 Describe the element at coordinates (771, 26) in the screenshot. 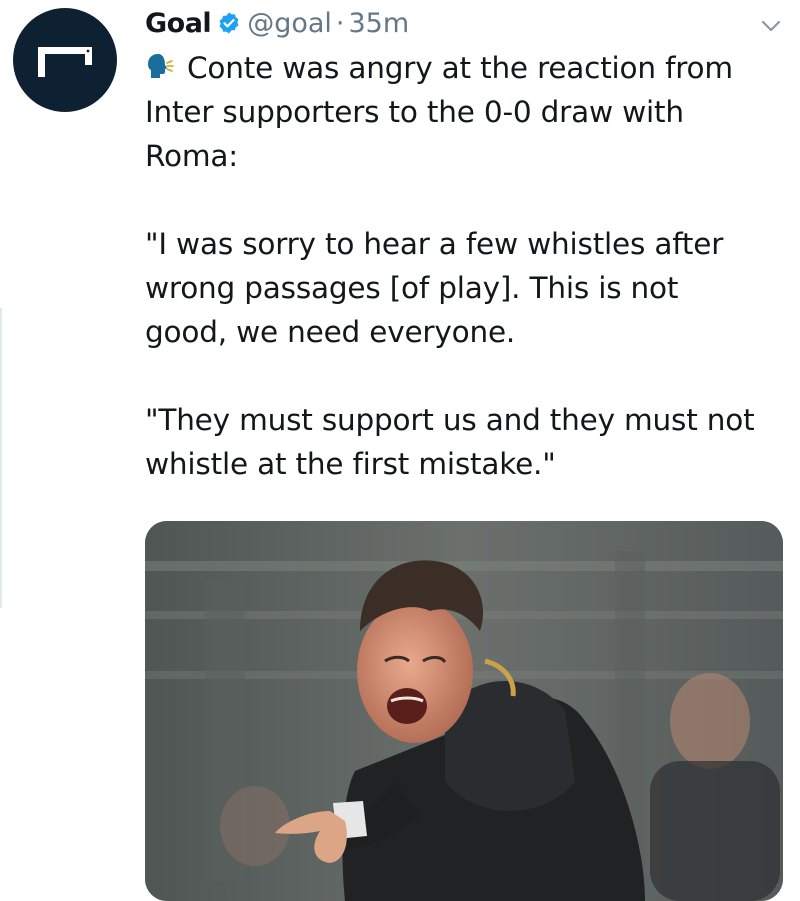

I see `chevron-down-icon` at that location.